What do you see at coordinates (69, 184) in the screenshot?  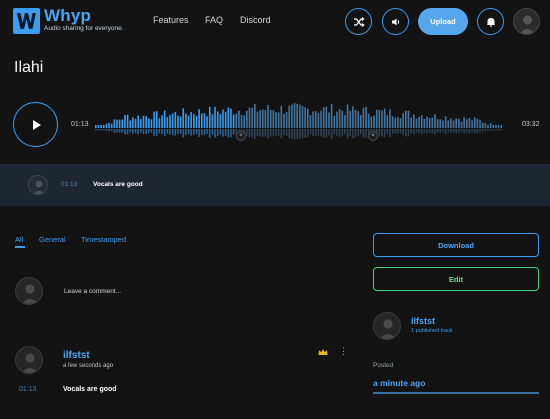 I see `featured-comment-timestamp: 01:13` at bounding box center [69, 184].